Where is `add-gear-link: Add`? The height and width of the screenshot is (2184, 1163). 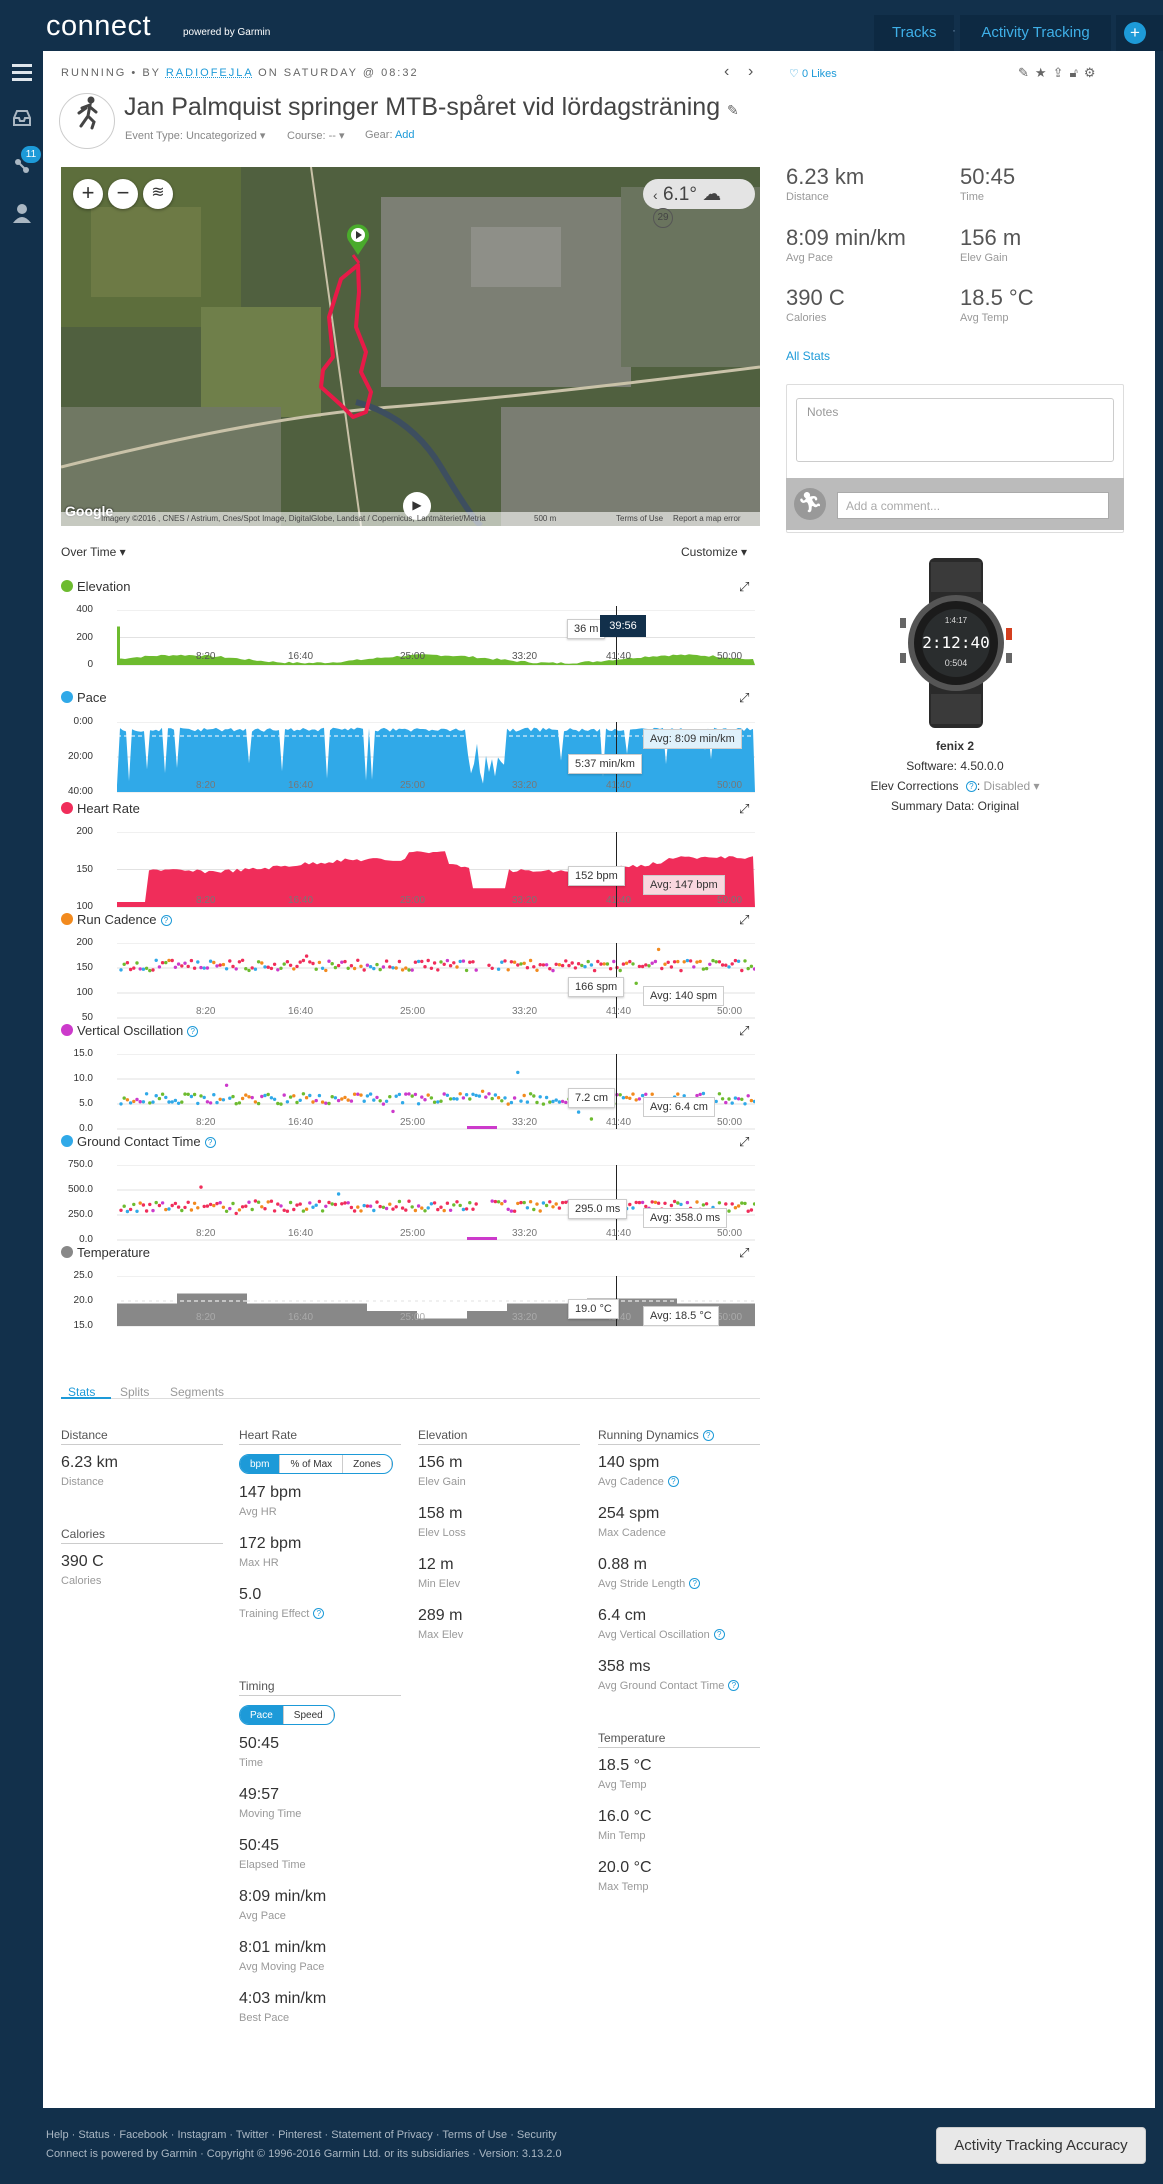 add-gear-link: Add is located at coordinates (405, 135).